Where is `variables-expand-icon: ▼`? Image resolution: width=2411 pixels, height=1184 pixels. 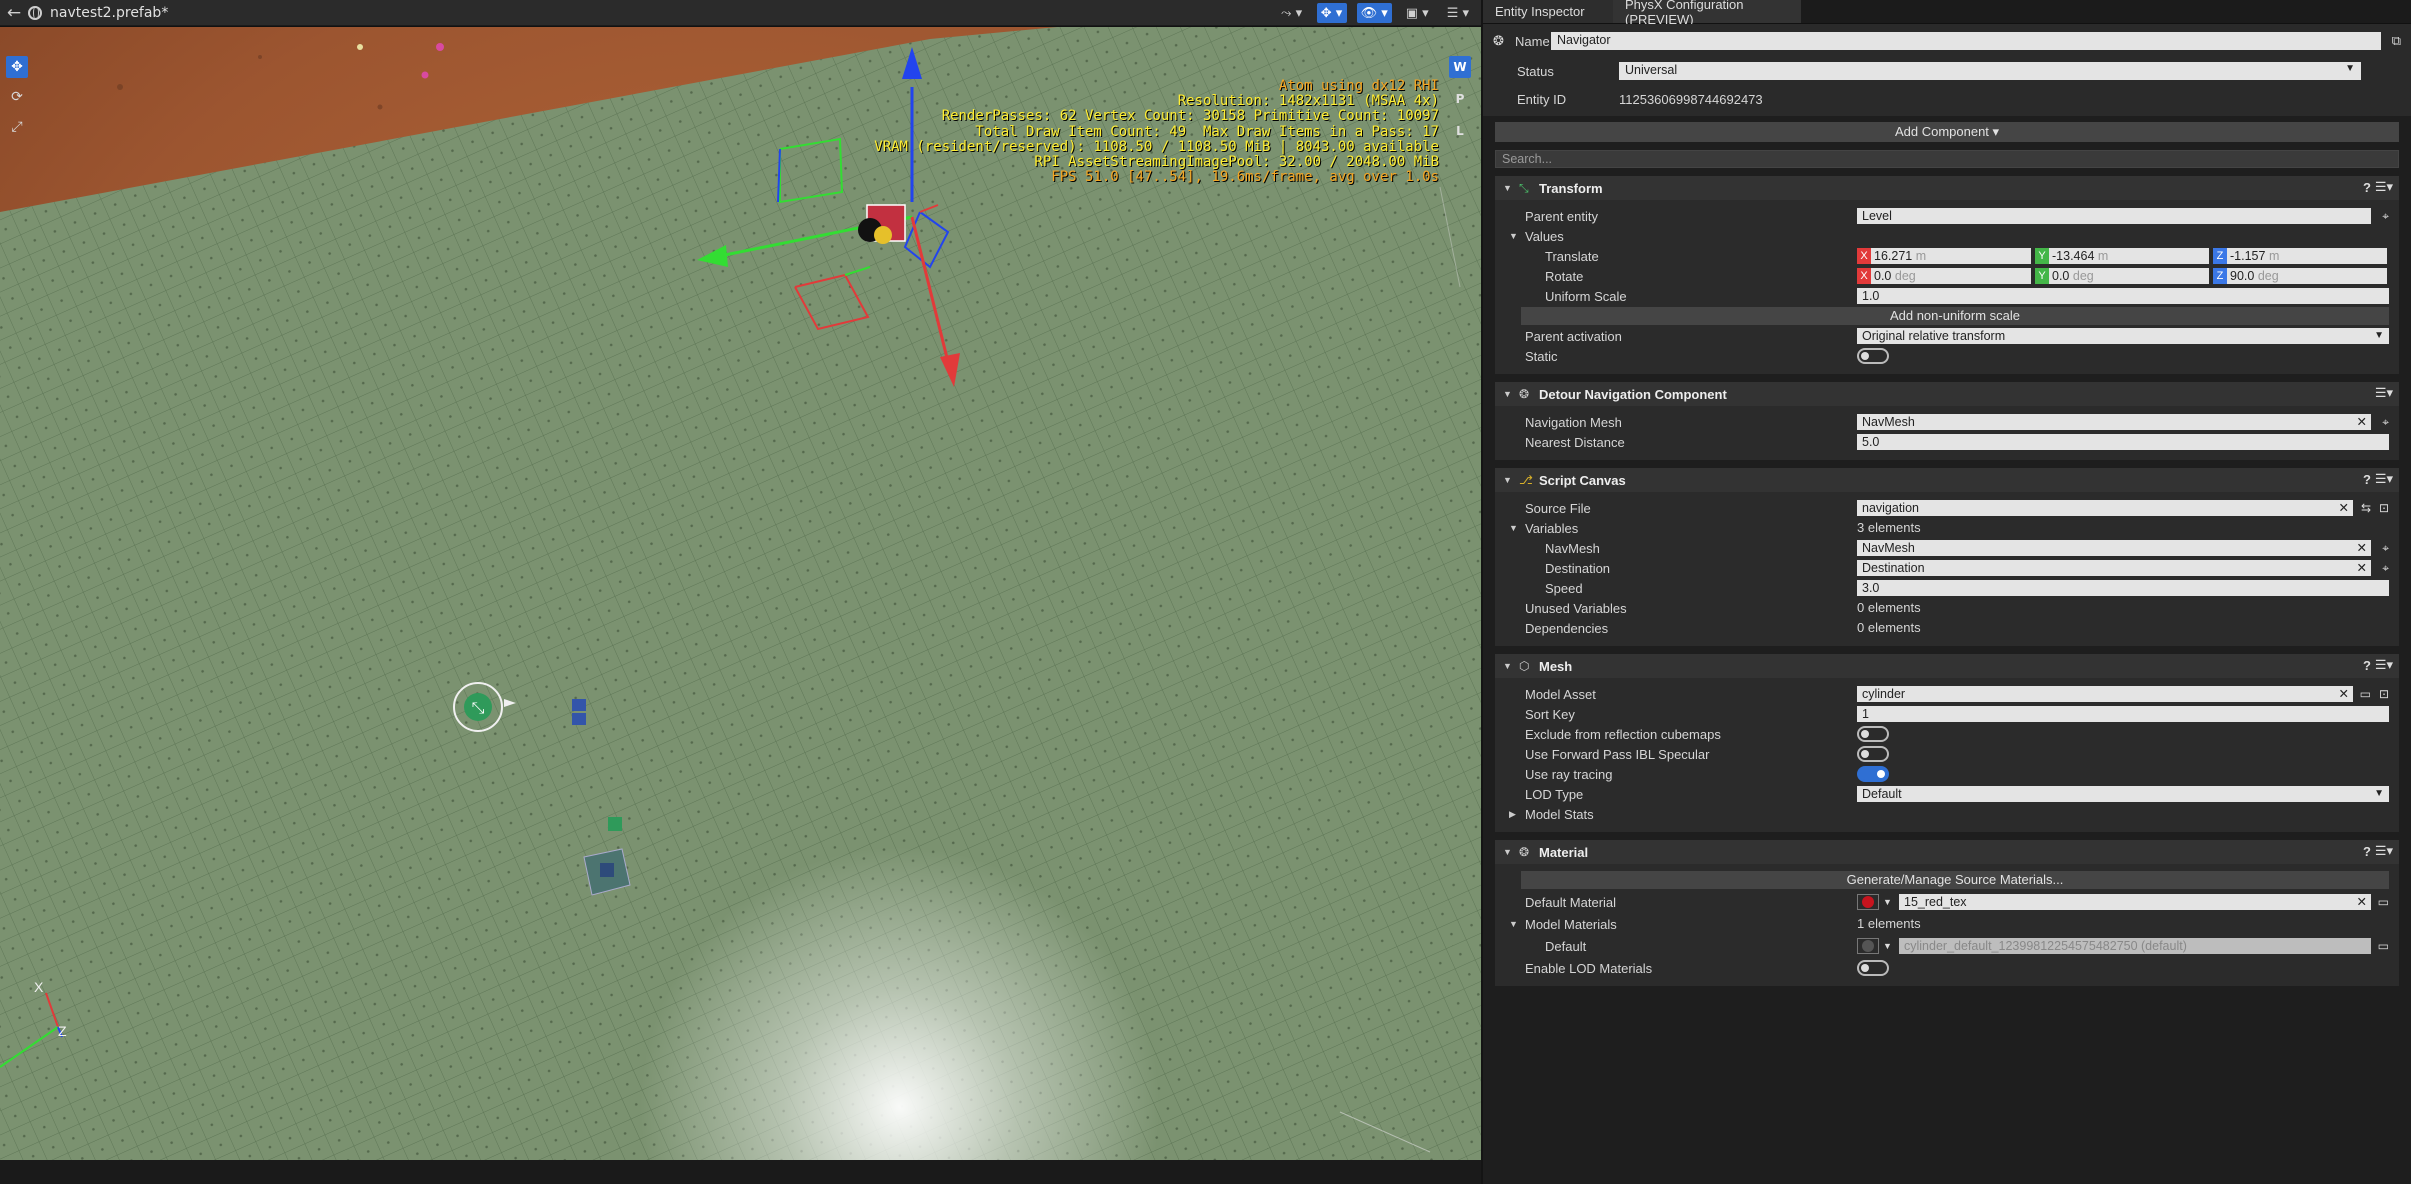
variables-expand-icon: ▼ is located at coordinates (1513, 528).